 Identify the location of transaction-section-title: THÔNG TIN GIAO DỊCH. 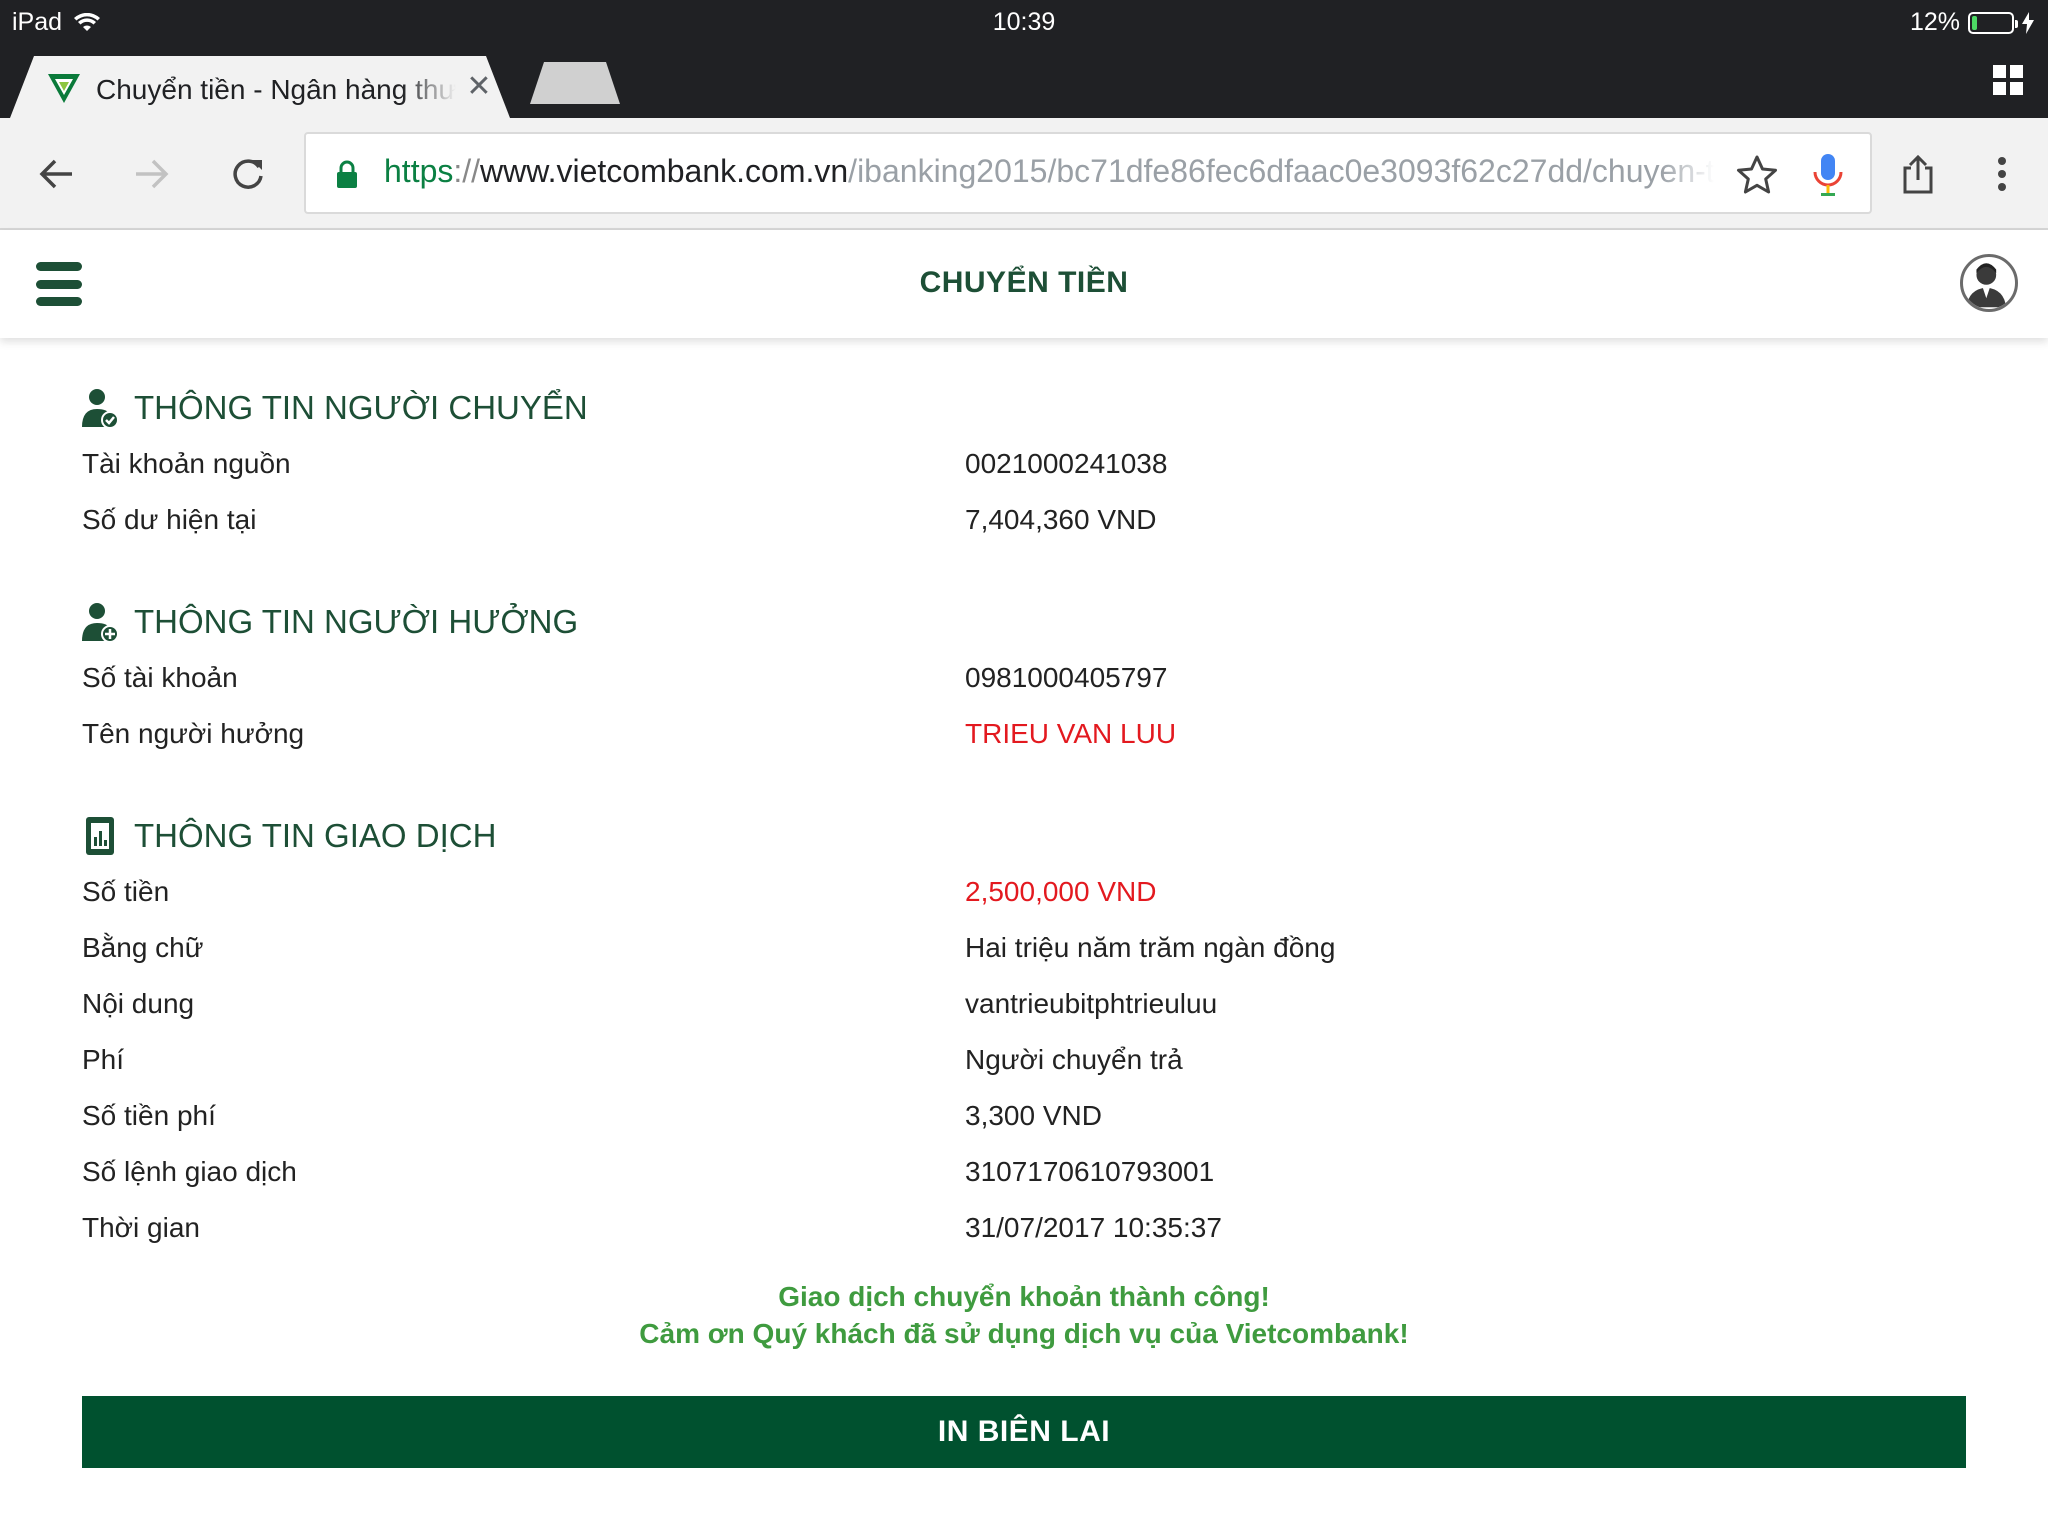
(1023, 836).